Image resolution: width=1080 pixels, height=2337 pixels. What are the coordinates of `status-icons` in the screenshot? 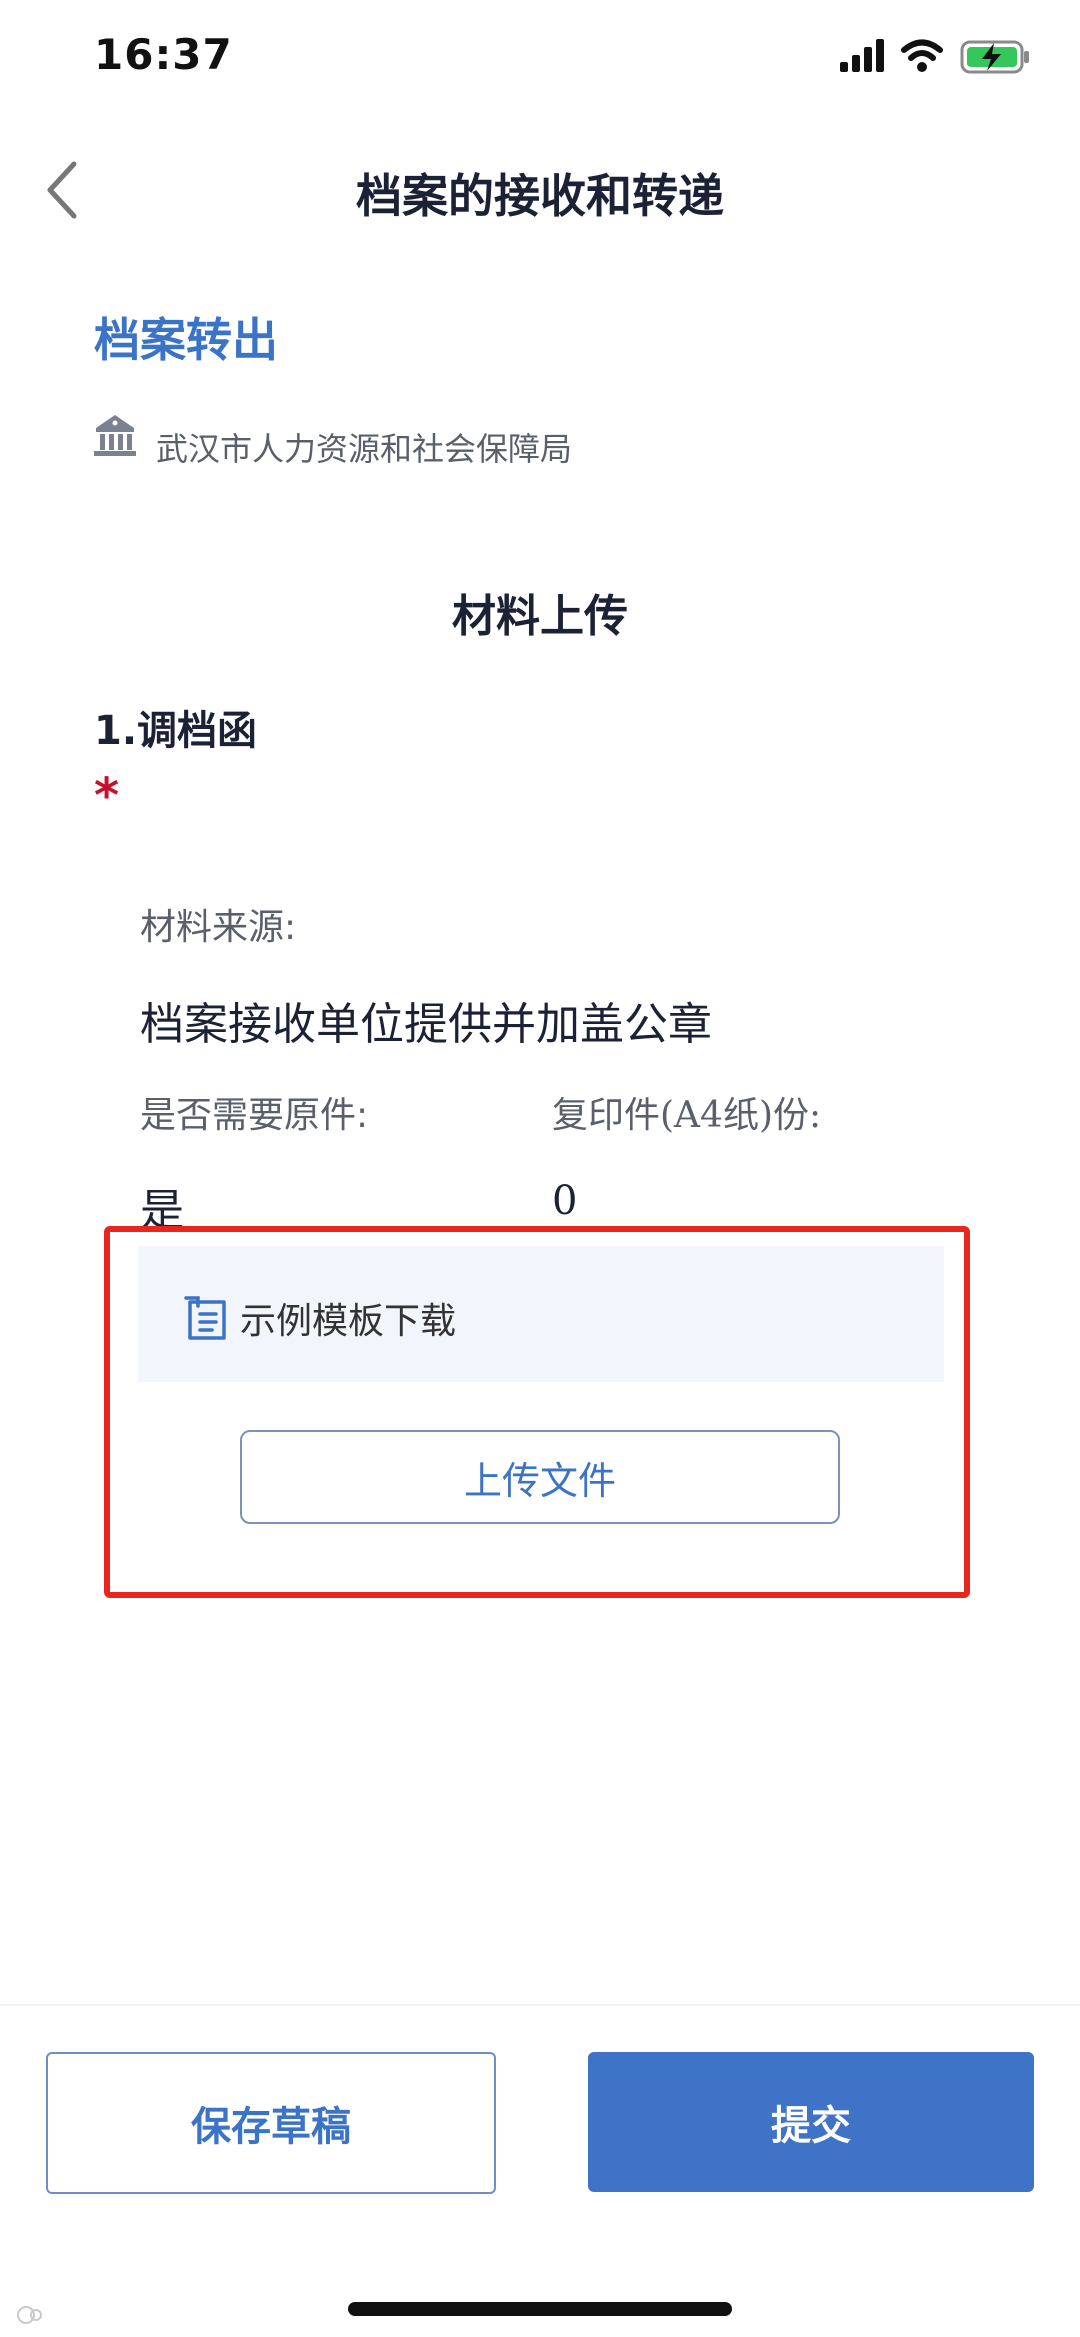 It's located at (940, 56).